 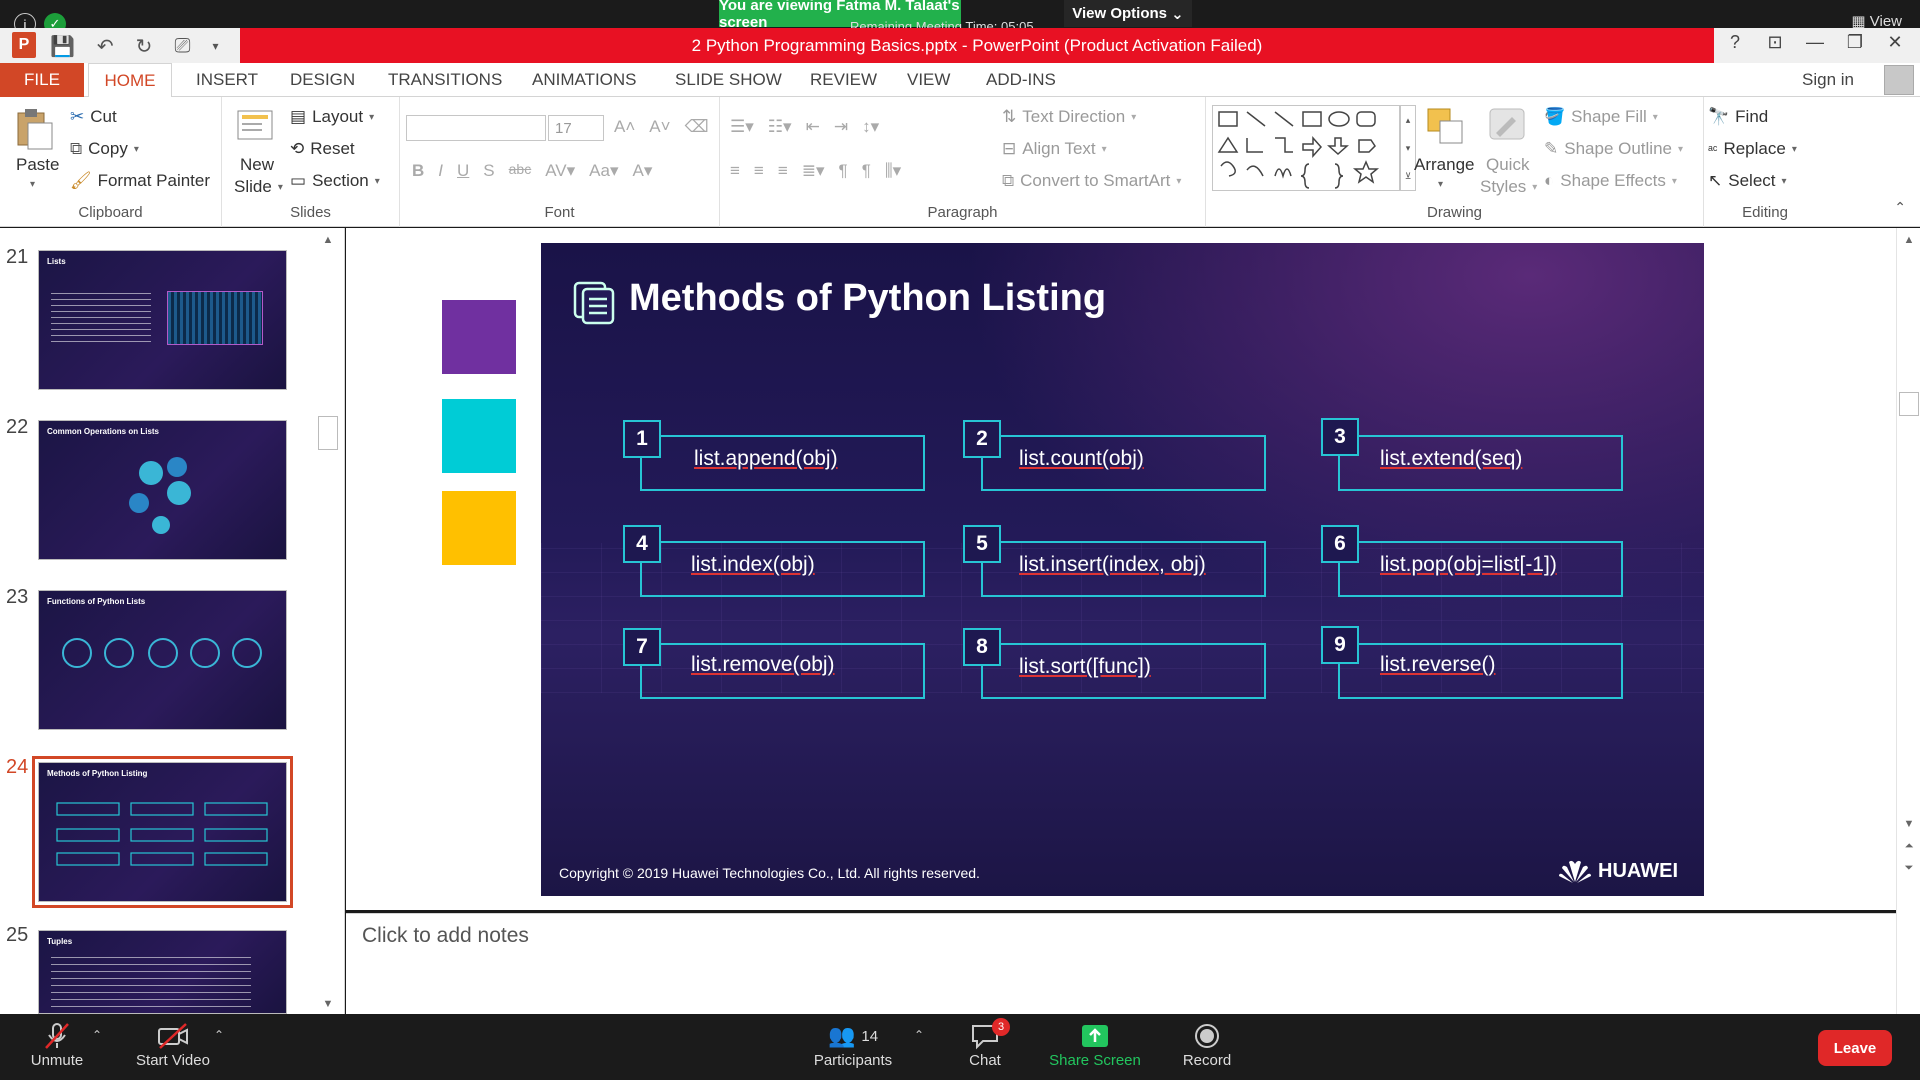 What do you see at coordinates (1128, 13) in the screenshot?
I see `view-options-button: View Options ⌄` at bounding box center [1128, 13].